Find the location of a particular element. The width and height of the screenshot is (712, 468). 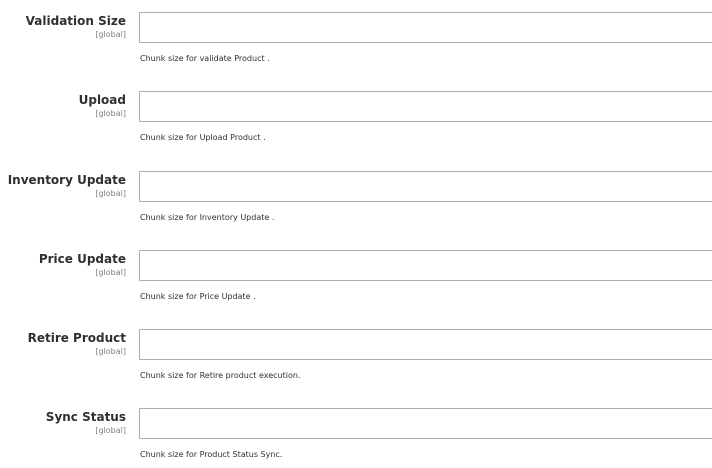

upload-input is located at coordinates (425, 106).